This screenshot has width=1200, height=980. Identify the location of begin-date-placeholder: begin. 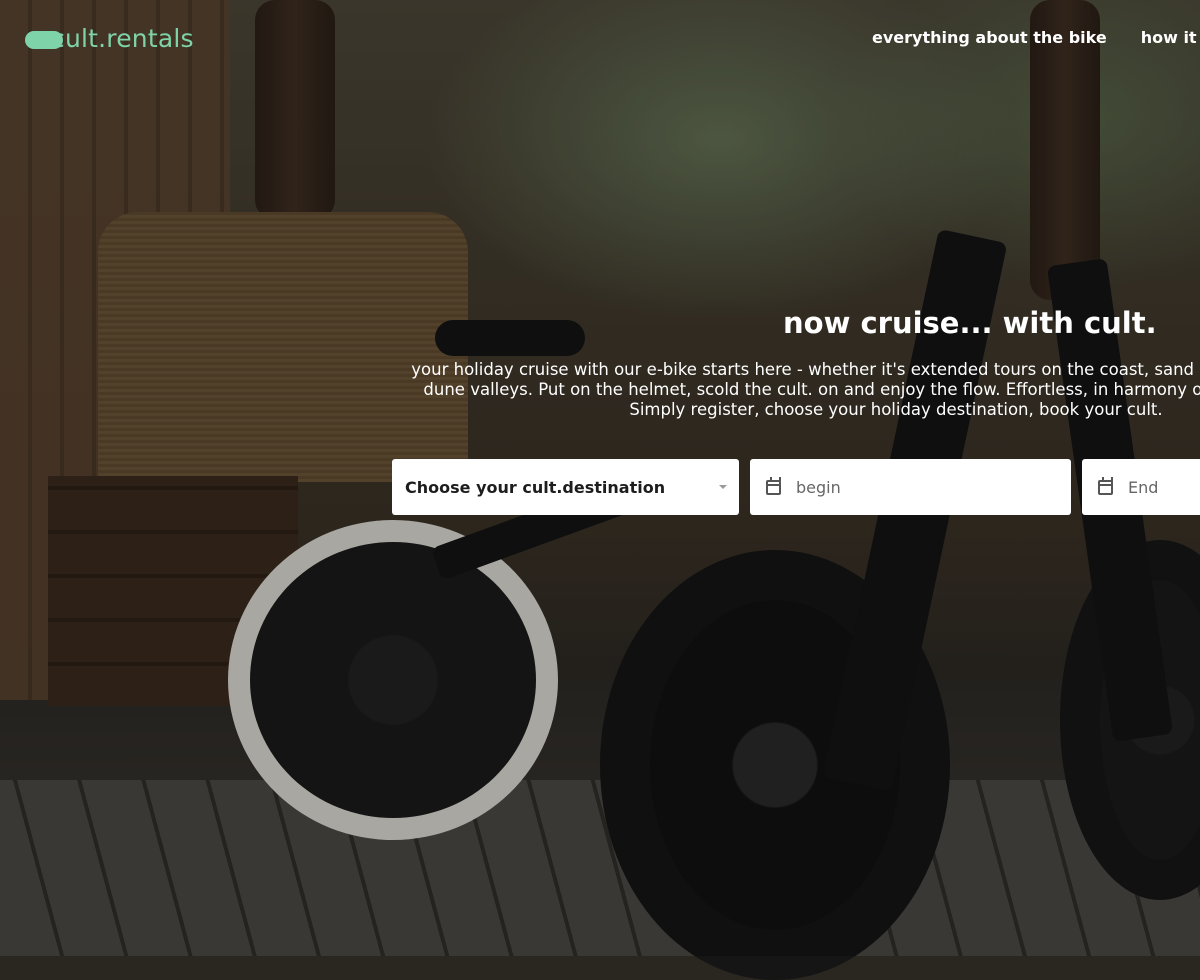
(818, 487).